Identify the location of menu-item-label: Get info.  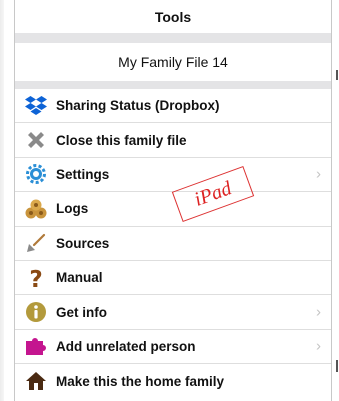
(81, 312).